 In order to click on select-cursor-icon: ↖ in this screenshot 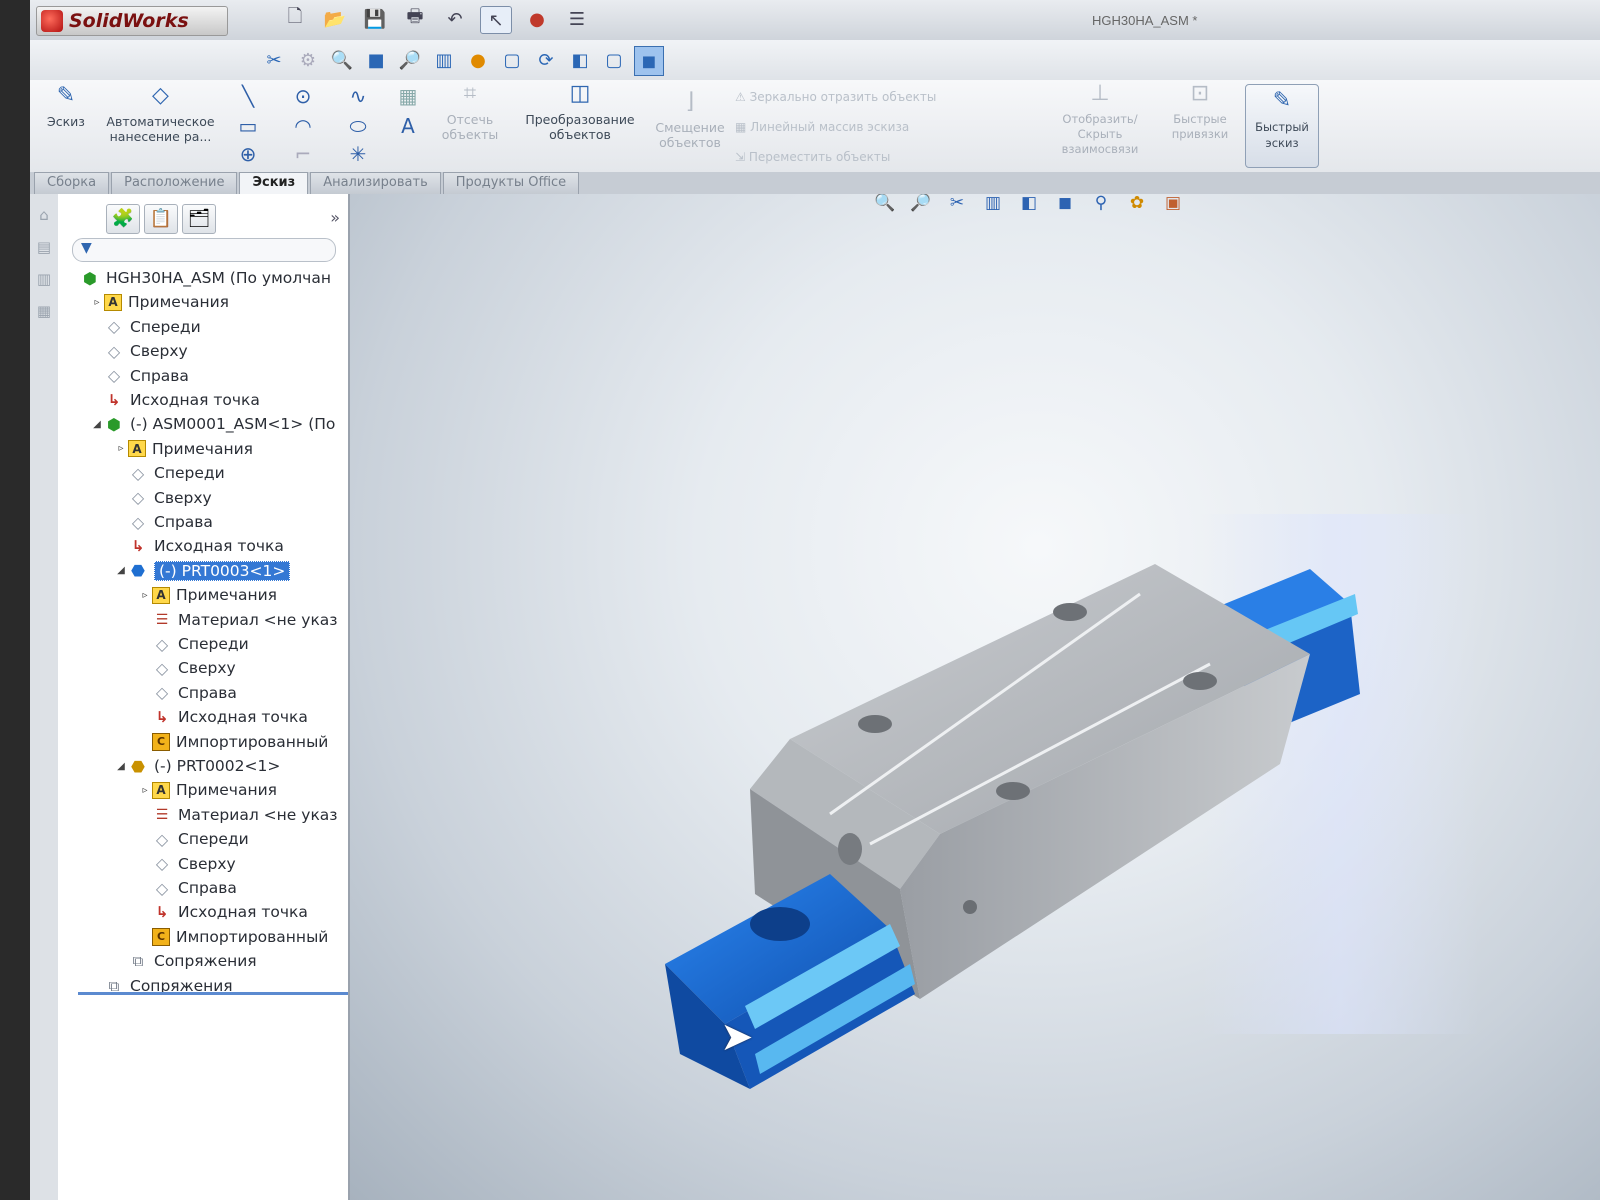, I will do `click(496, 20)`.